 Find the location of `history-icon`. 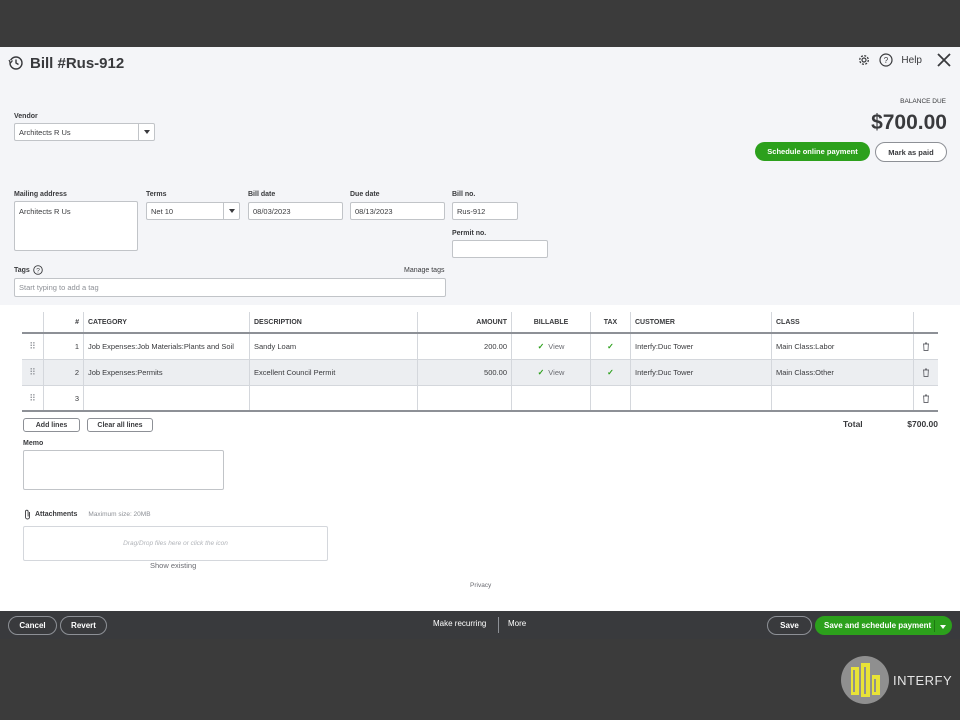

history-icon is located at coordinates (16, 63).